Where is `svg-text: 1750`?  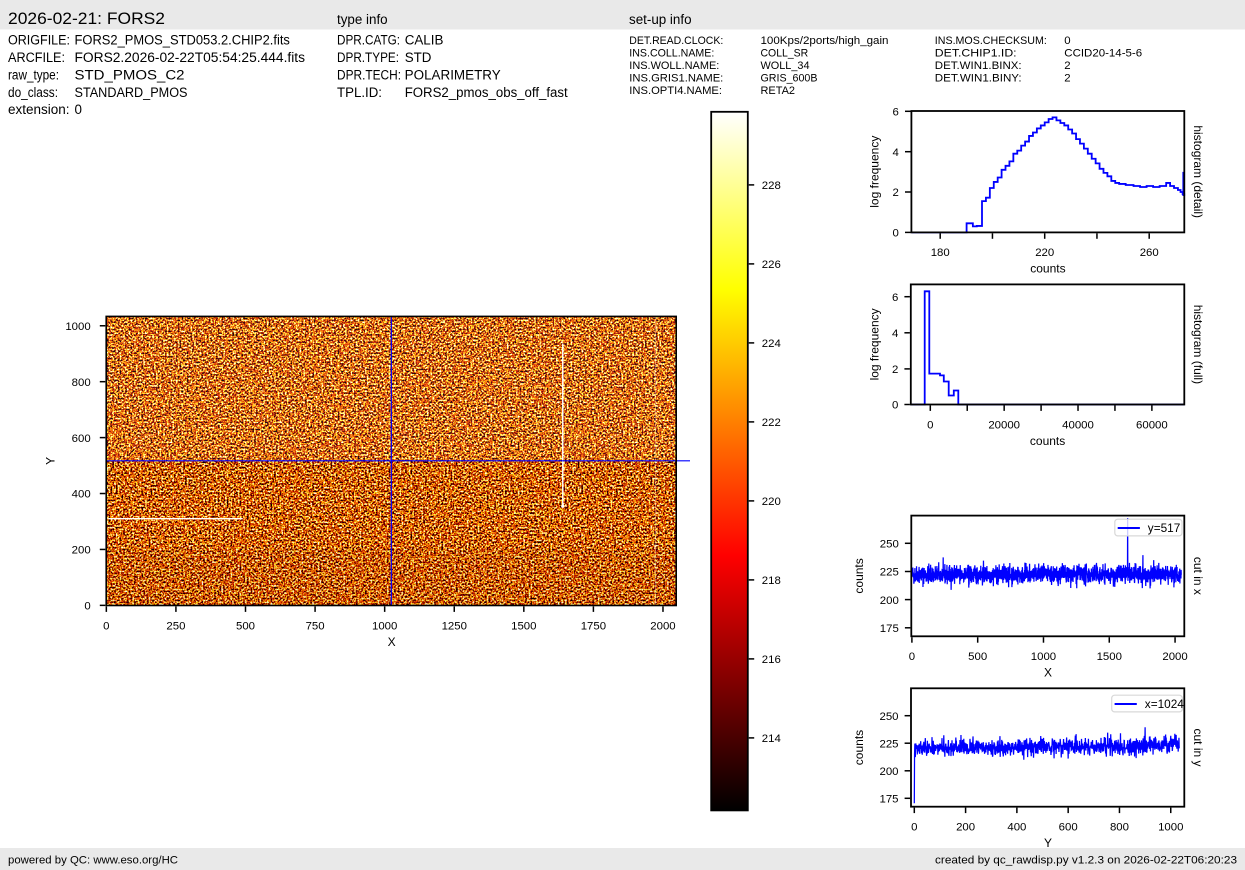 svg-text: 1750 is located at coordinates (593, 626).